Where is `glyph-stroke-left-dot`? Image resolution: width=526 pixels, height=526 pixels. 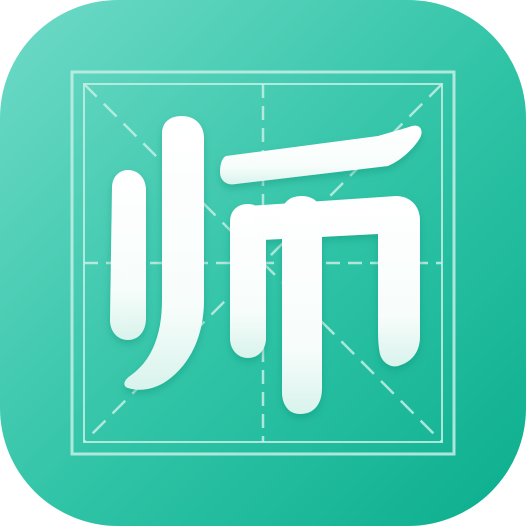 glyph-stroke-left-dot is located at coordinates (128, 255).